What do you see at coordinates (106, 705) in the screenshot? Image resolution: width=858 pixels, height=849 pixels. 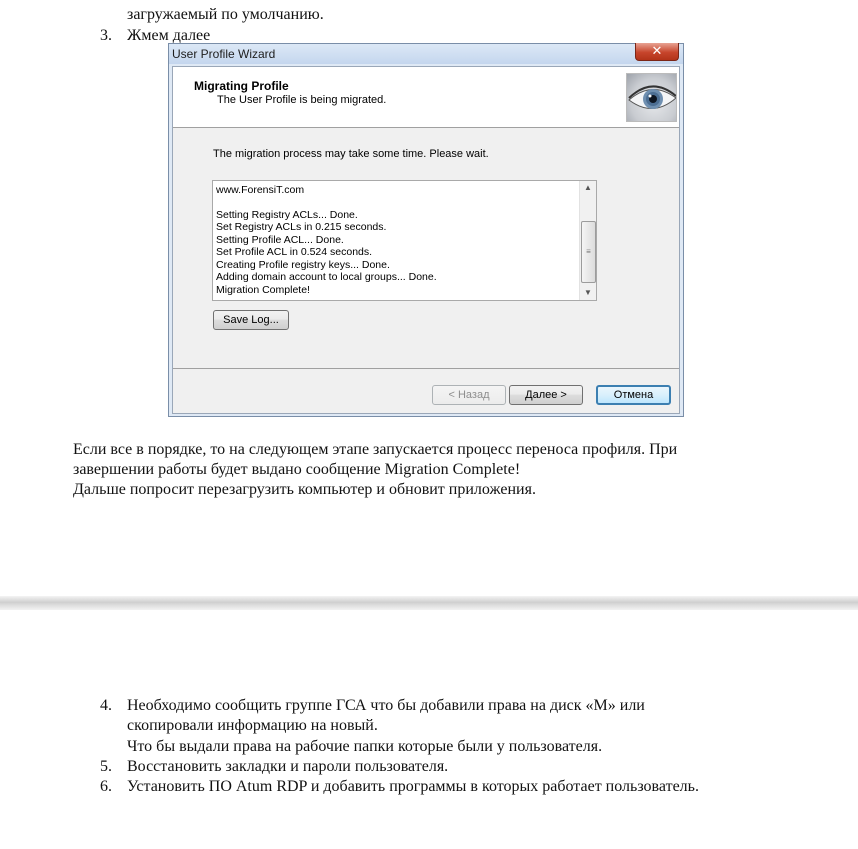 I see `step-4-number: 4.` at bounding box center [106, 705].